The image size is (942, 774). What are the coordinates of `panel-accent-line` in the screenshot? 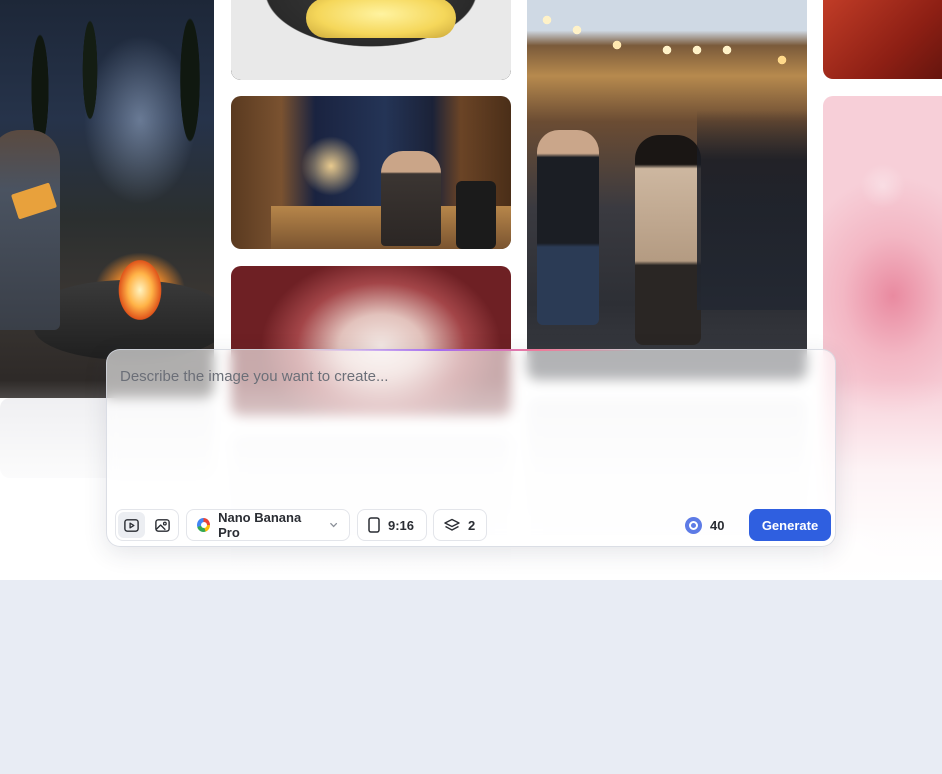 It's located at (472, 350).